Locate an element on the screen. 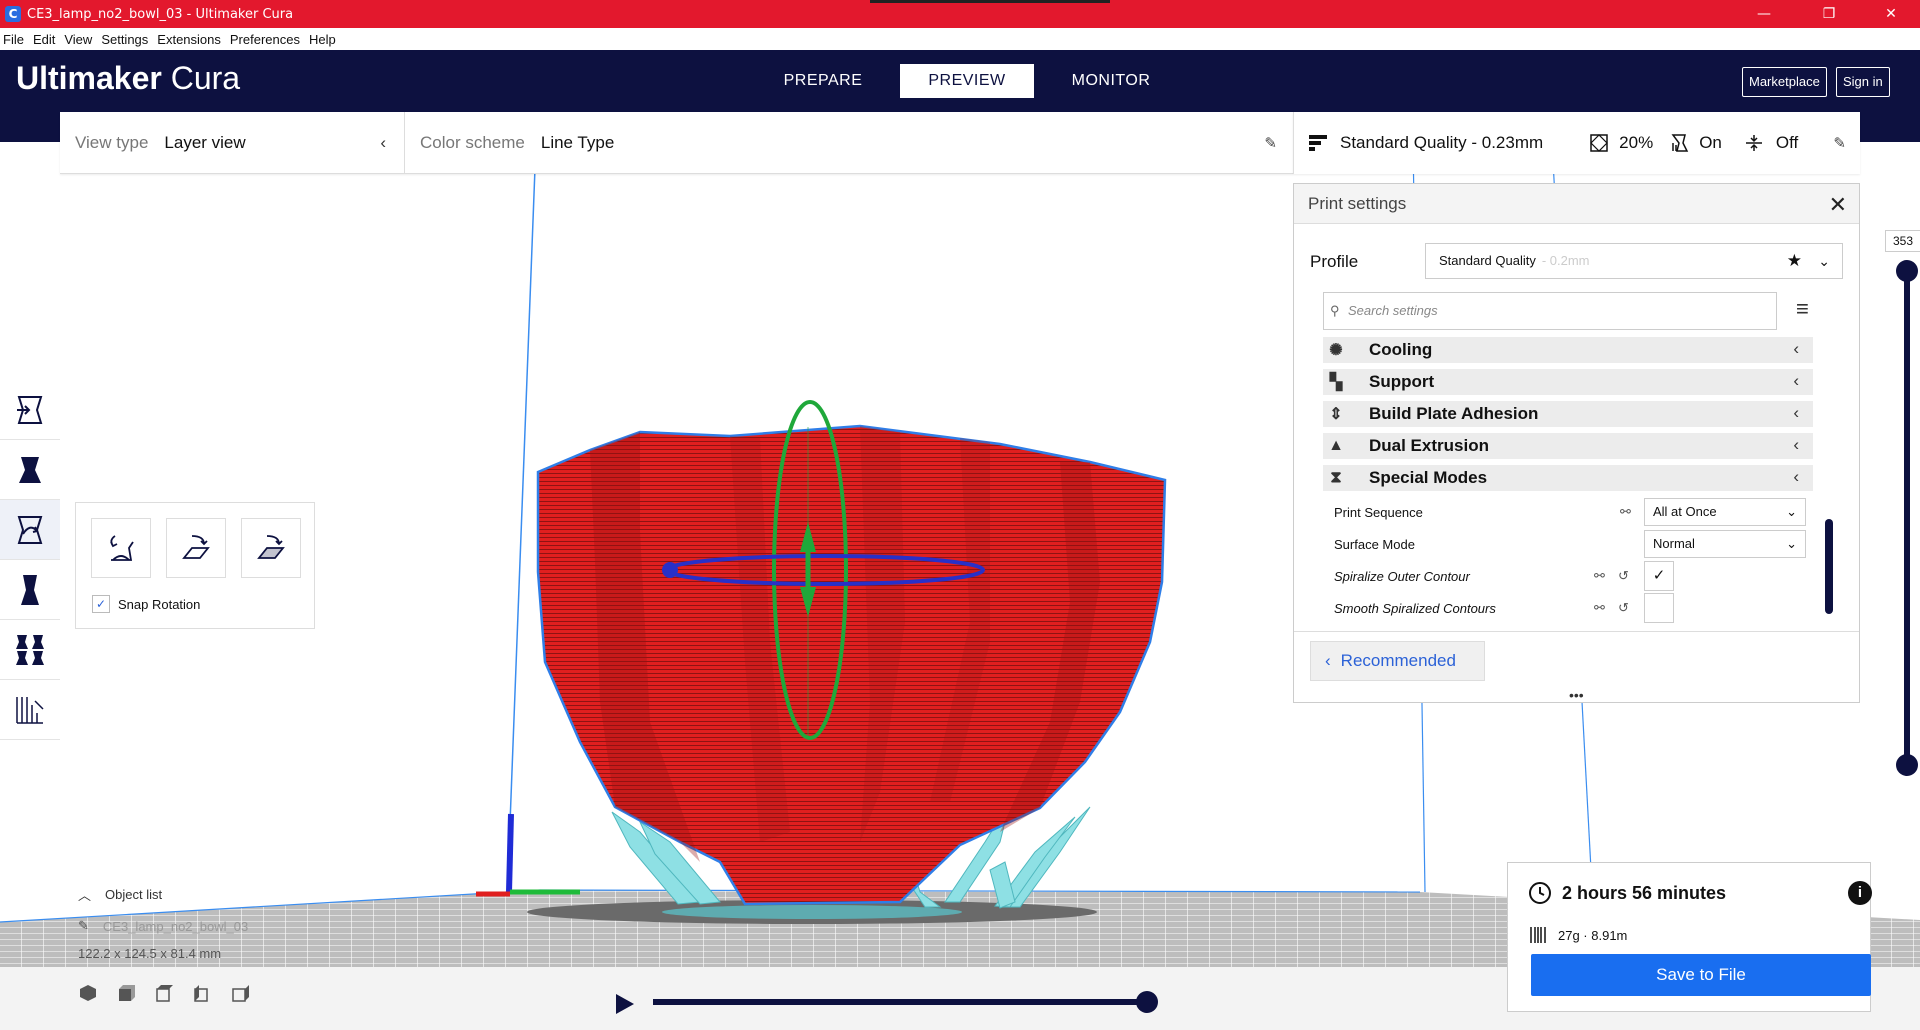  scale-tool-button is located at coordinates (30, 470).